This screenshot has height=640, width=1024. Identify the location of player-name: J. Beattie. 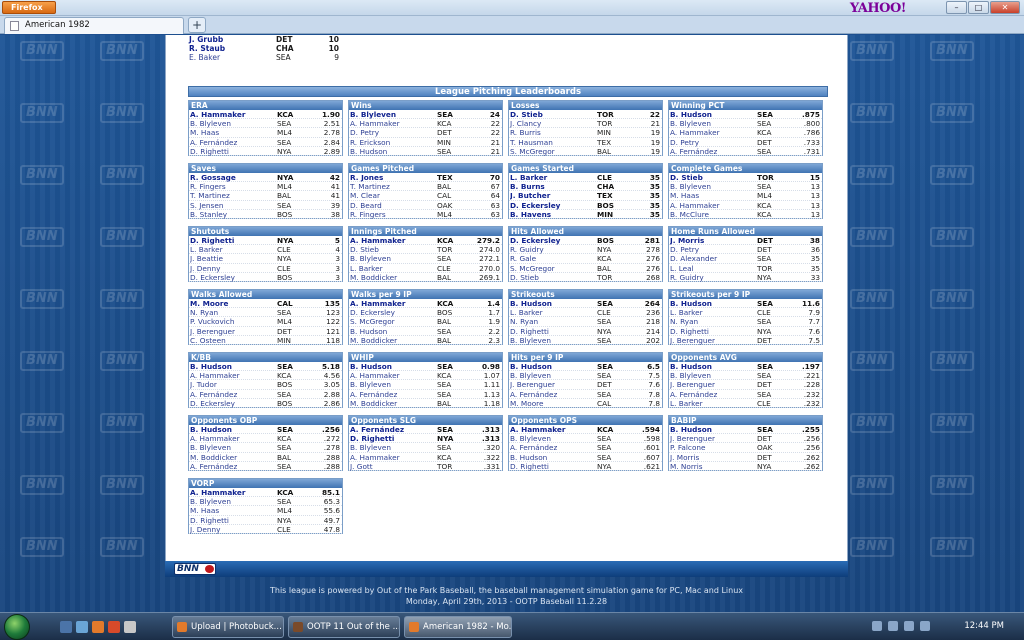
(233, 258).